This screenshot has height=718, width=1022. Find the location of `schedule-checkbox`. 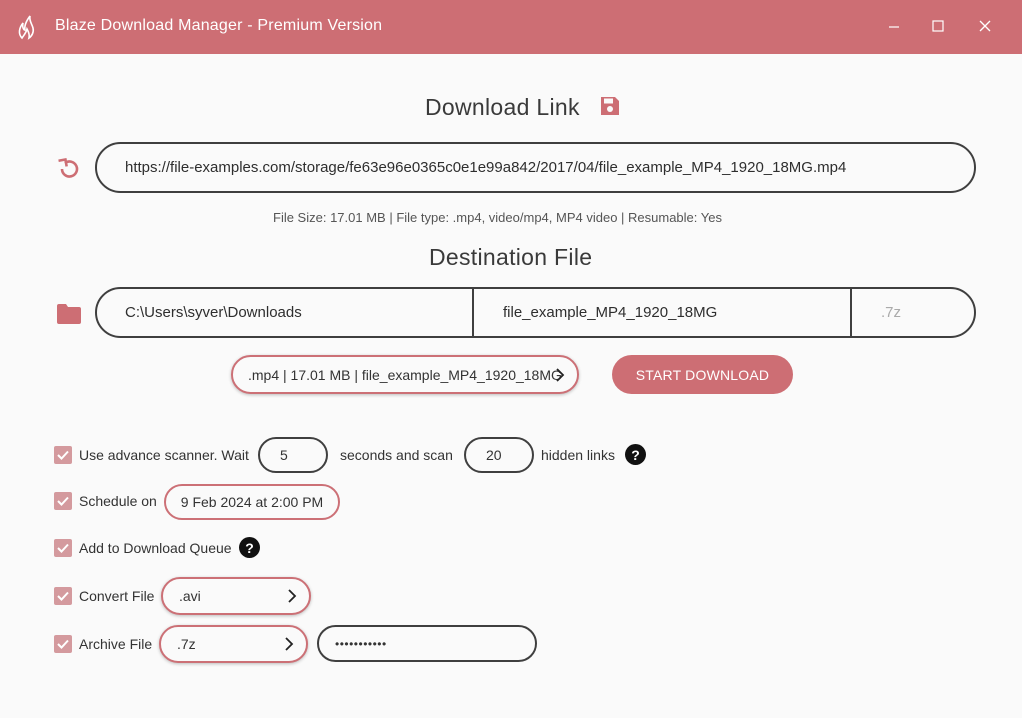

schedule-checkbox is located at coordinates (63, 501).